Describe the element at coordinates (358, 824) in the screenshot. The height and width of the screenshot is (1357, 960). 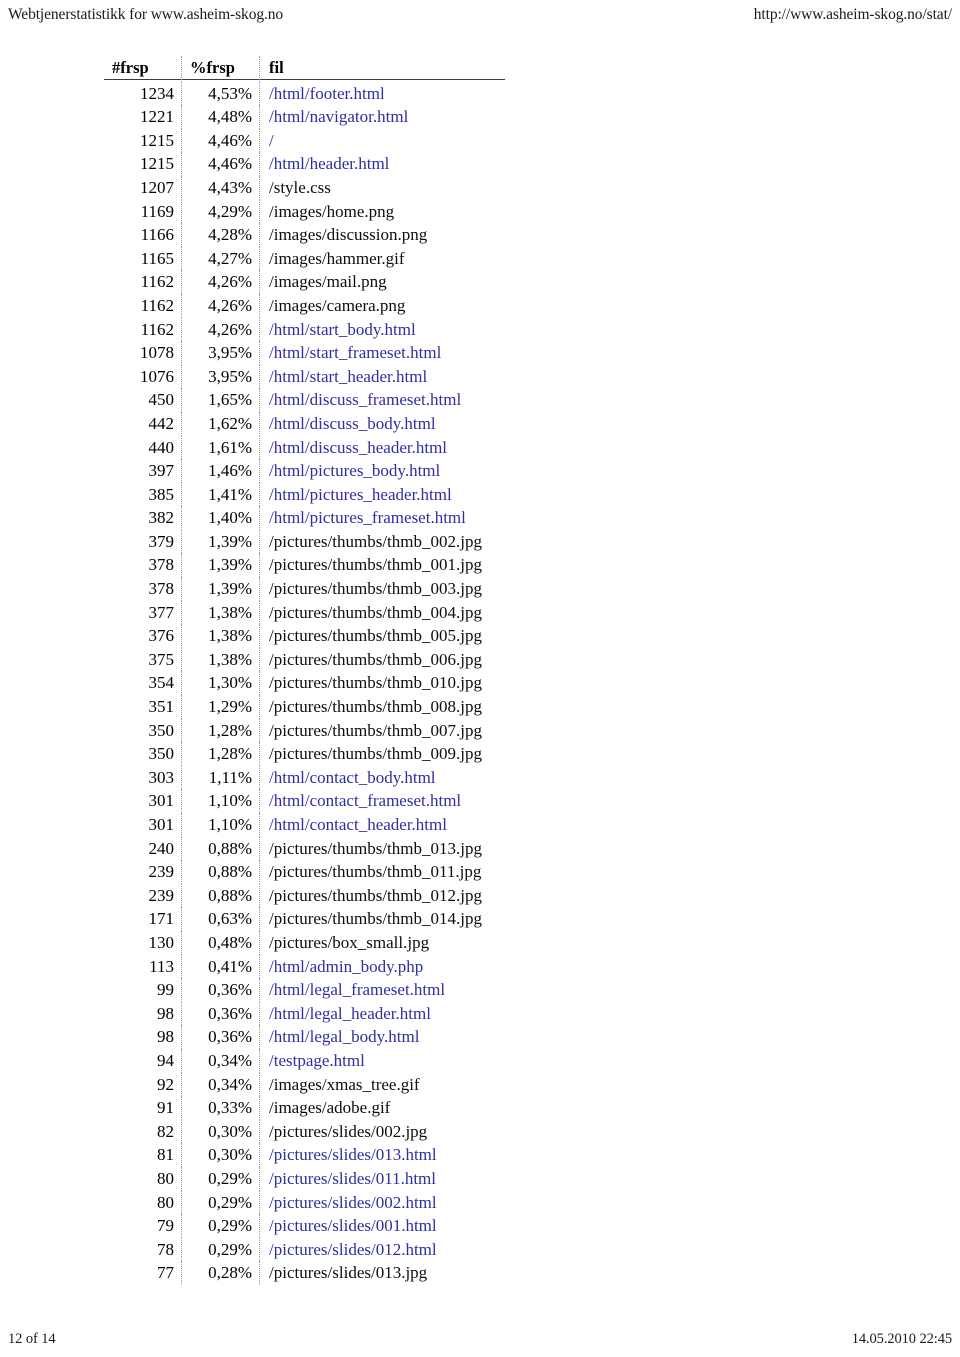
I see `file-path-link: /html/contact_header.html` at that location.